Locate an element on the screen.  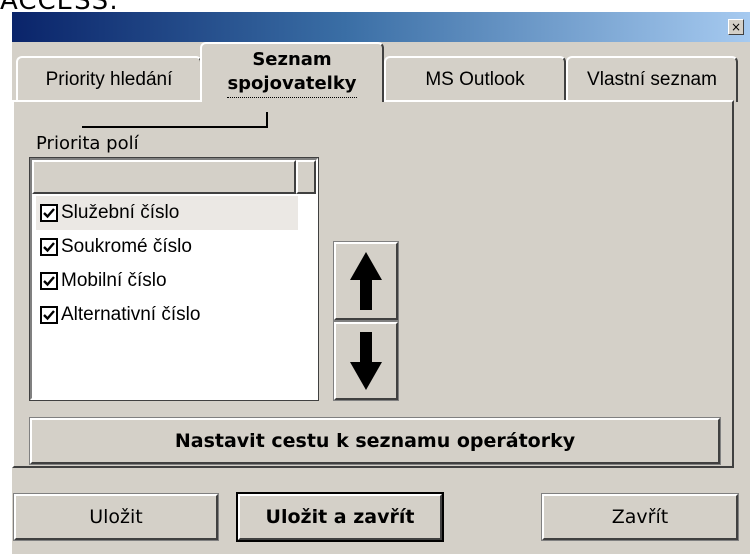
move-up-button is located at coordinates (366, 281).